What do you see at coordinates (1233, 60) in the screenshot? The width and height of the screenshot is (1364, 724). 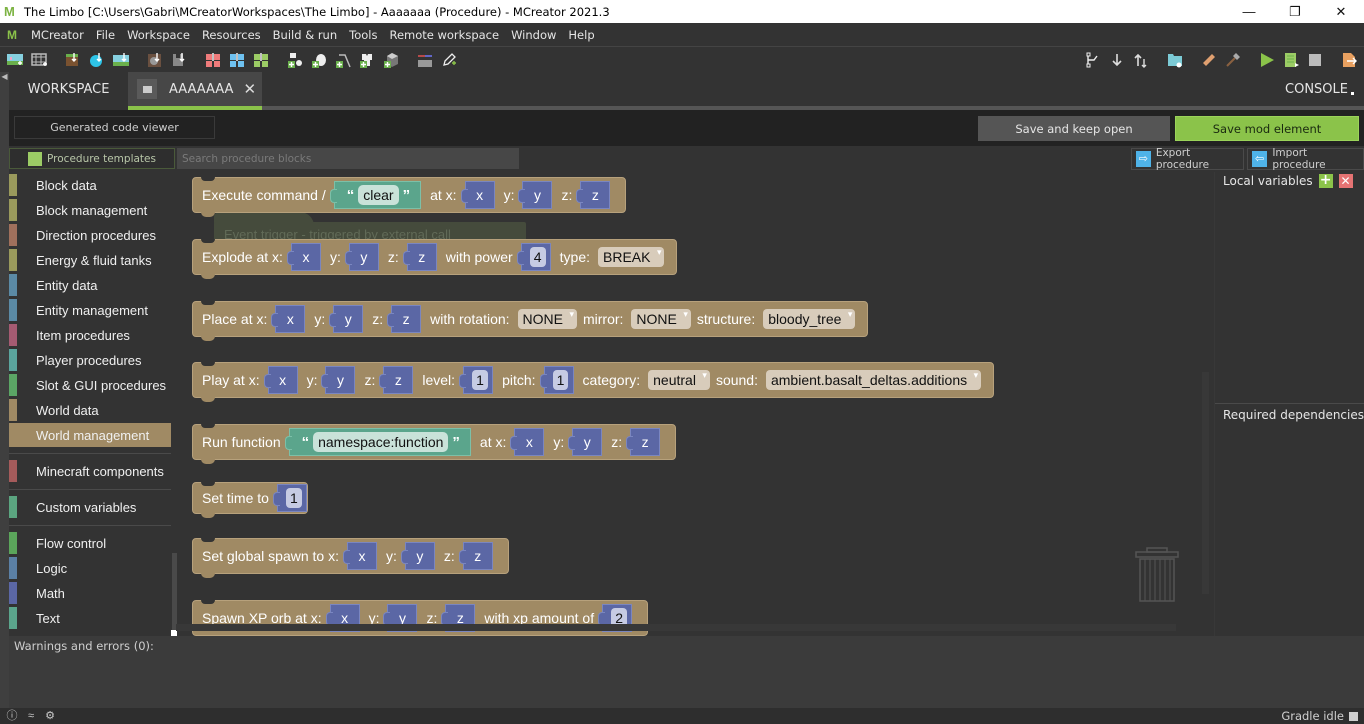 I see `build-icon` at bounding box center [1233, 60].